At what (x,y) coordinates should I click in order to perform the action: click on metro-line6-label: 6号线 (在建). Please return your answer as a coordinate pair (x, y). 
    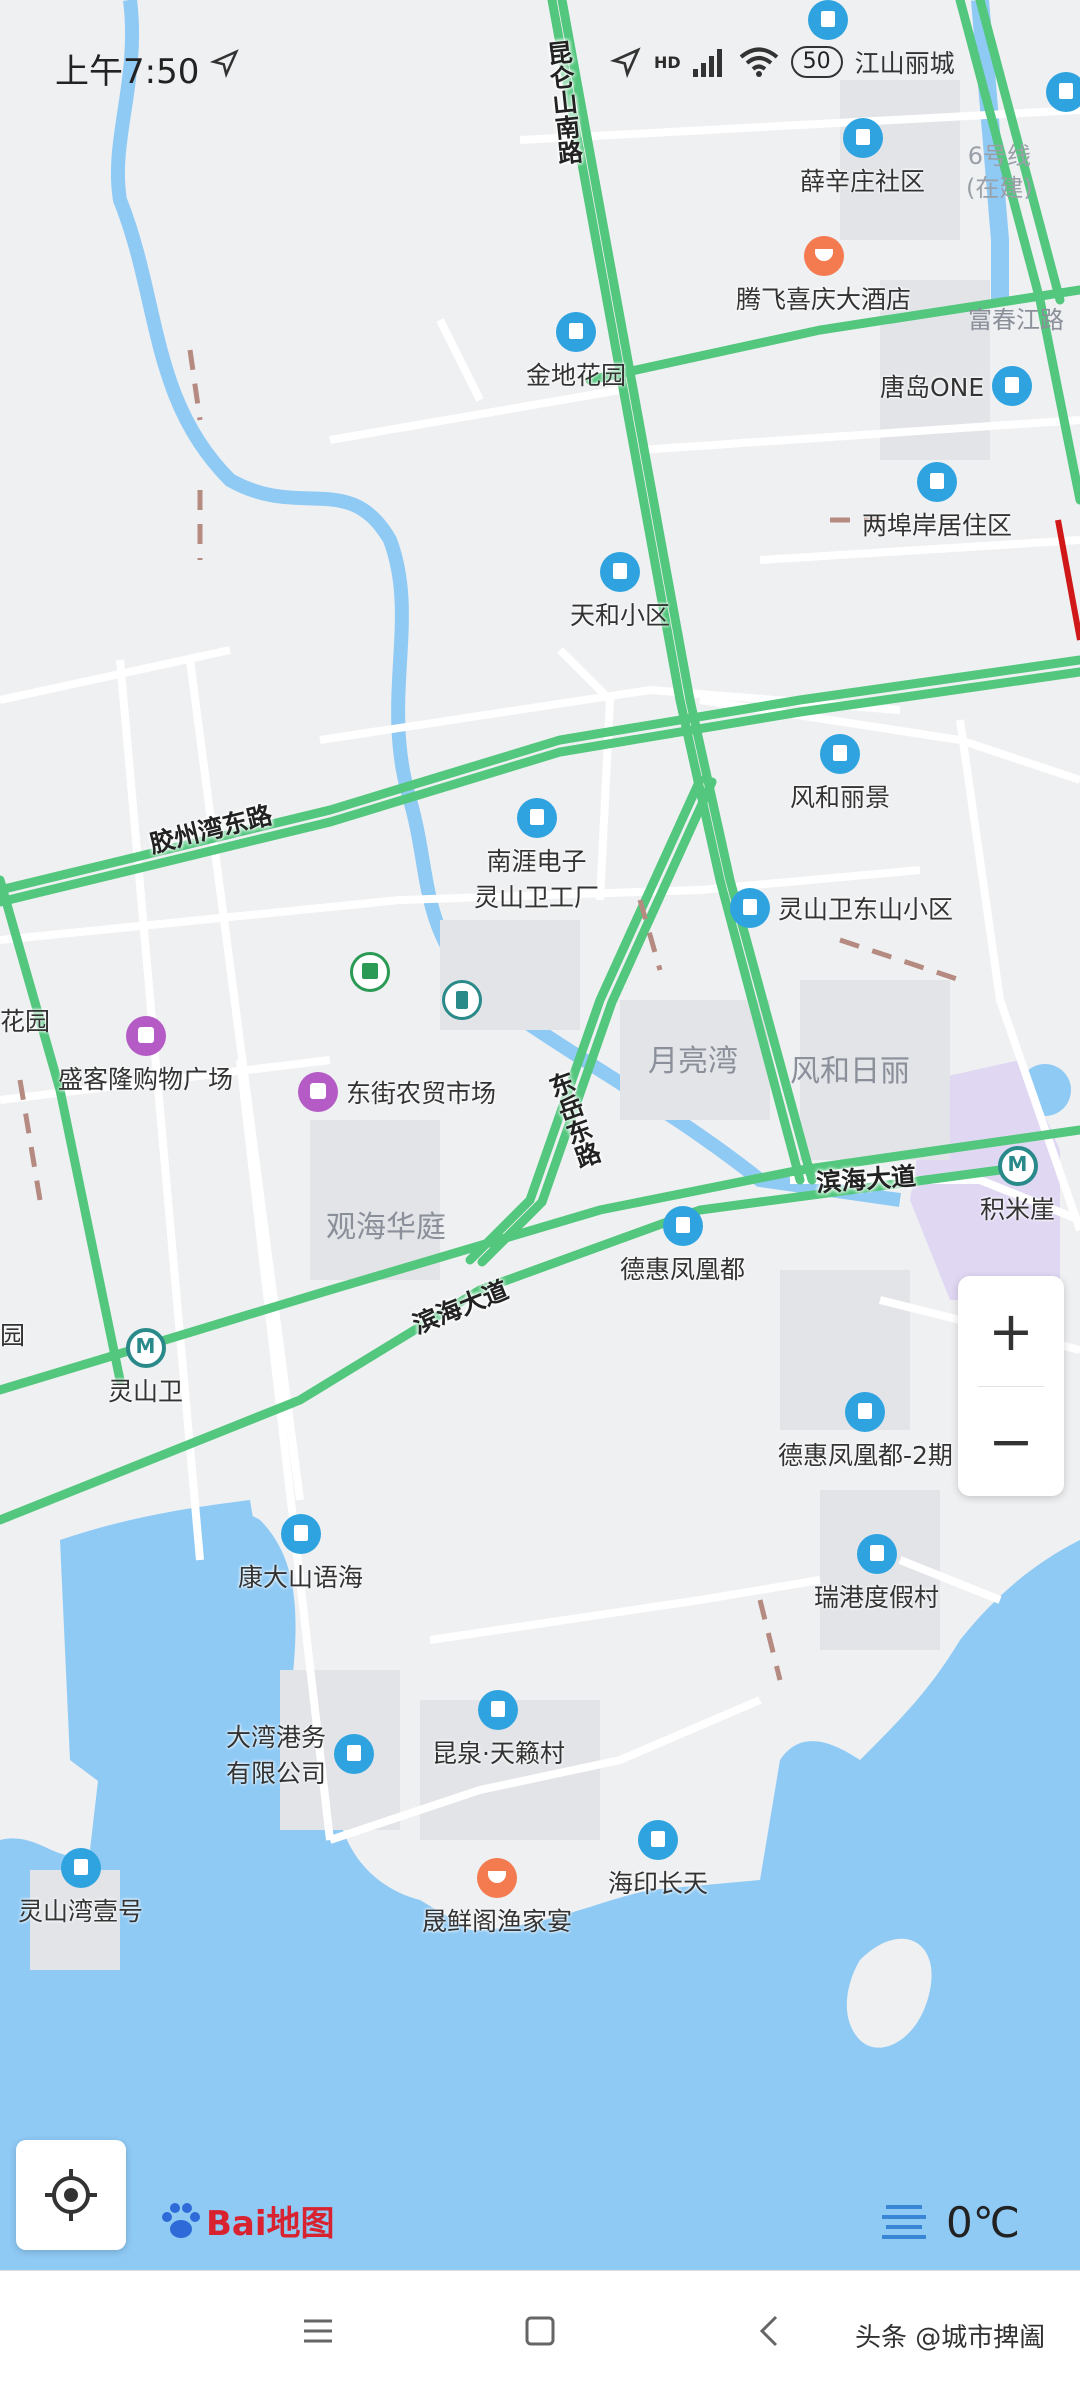
    Looking at the image, I should click on (999, 172).